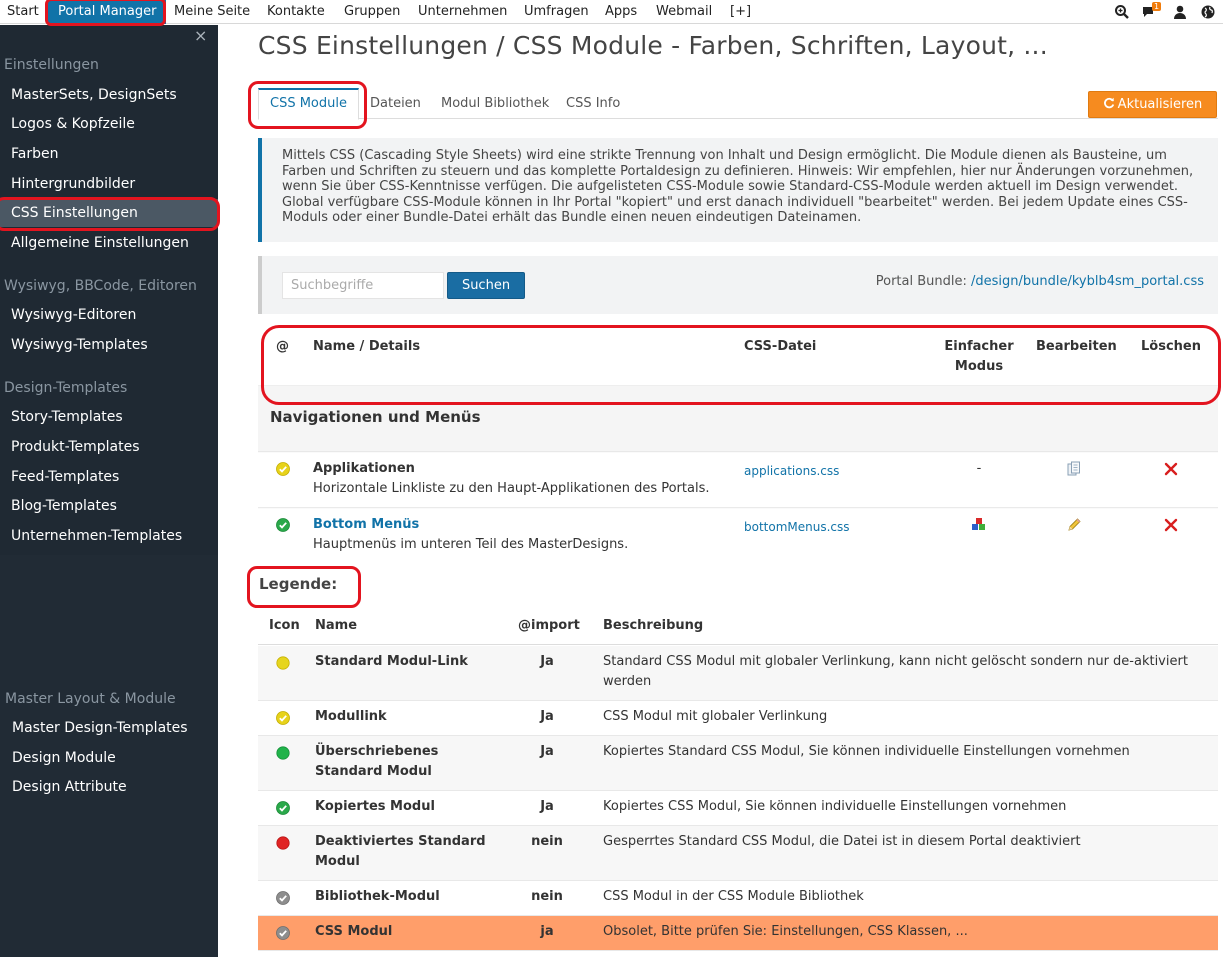 The height and width of the screenshot is (957, 1223). I want to click on sidebar-item-wysiwyg-editoren: Wysiwyg-Editoren, so click(109, 315).